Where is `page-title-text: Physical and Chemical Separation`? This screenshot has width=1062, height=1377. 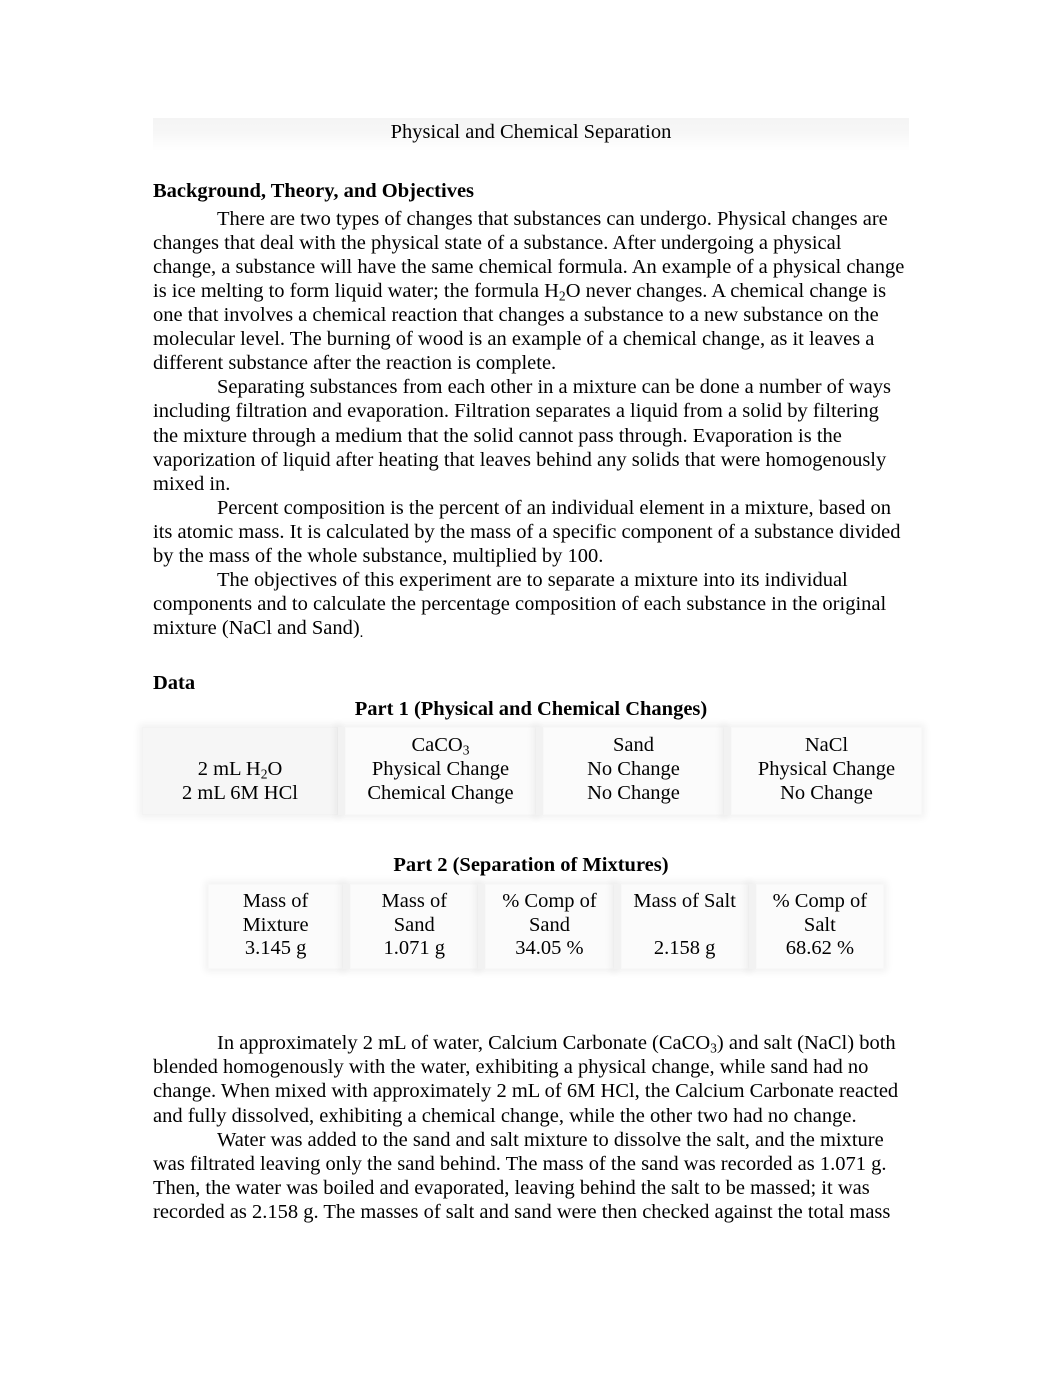 page-title-text: Physical and Chemical Separation is located at coordinates (531, 132).